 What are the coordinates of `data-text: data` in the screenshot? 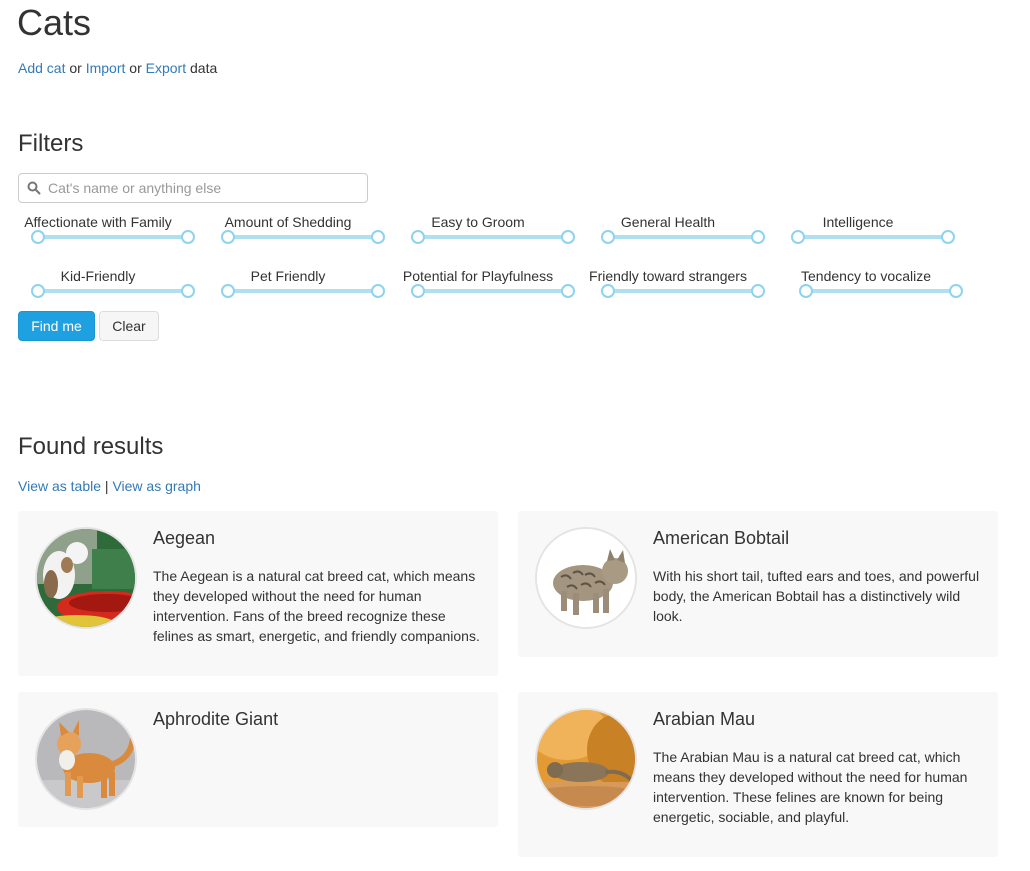 It's located at (202, 68).